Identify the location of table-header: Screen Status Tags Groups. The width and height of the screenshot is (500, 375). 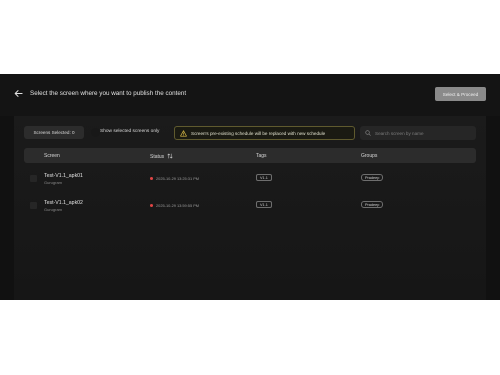
(250, 155).